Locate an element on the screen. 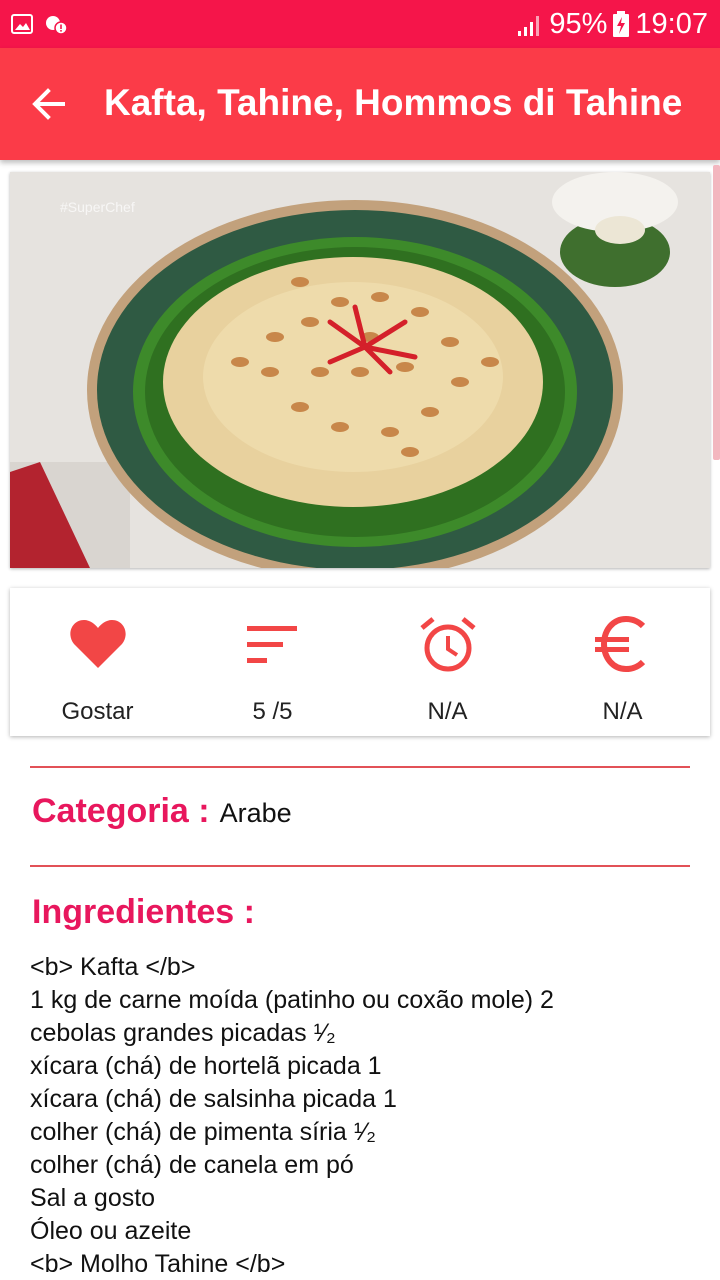 The width and height of the screenshot is (720, 1280). category-row: Categoria : Arabe is located at coordinates (162, 811).